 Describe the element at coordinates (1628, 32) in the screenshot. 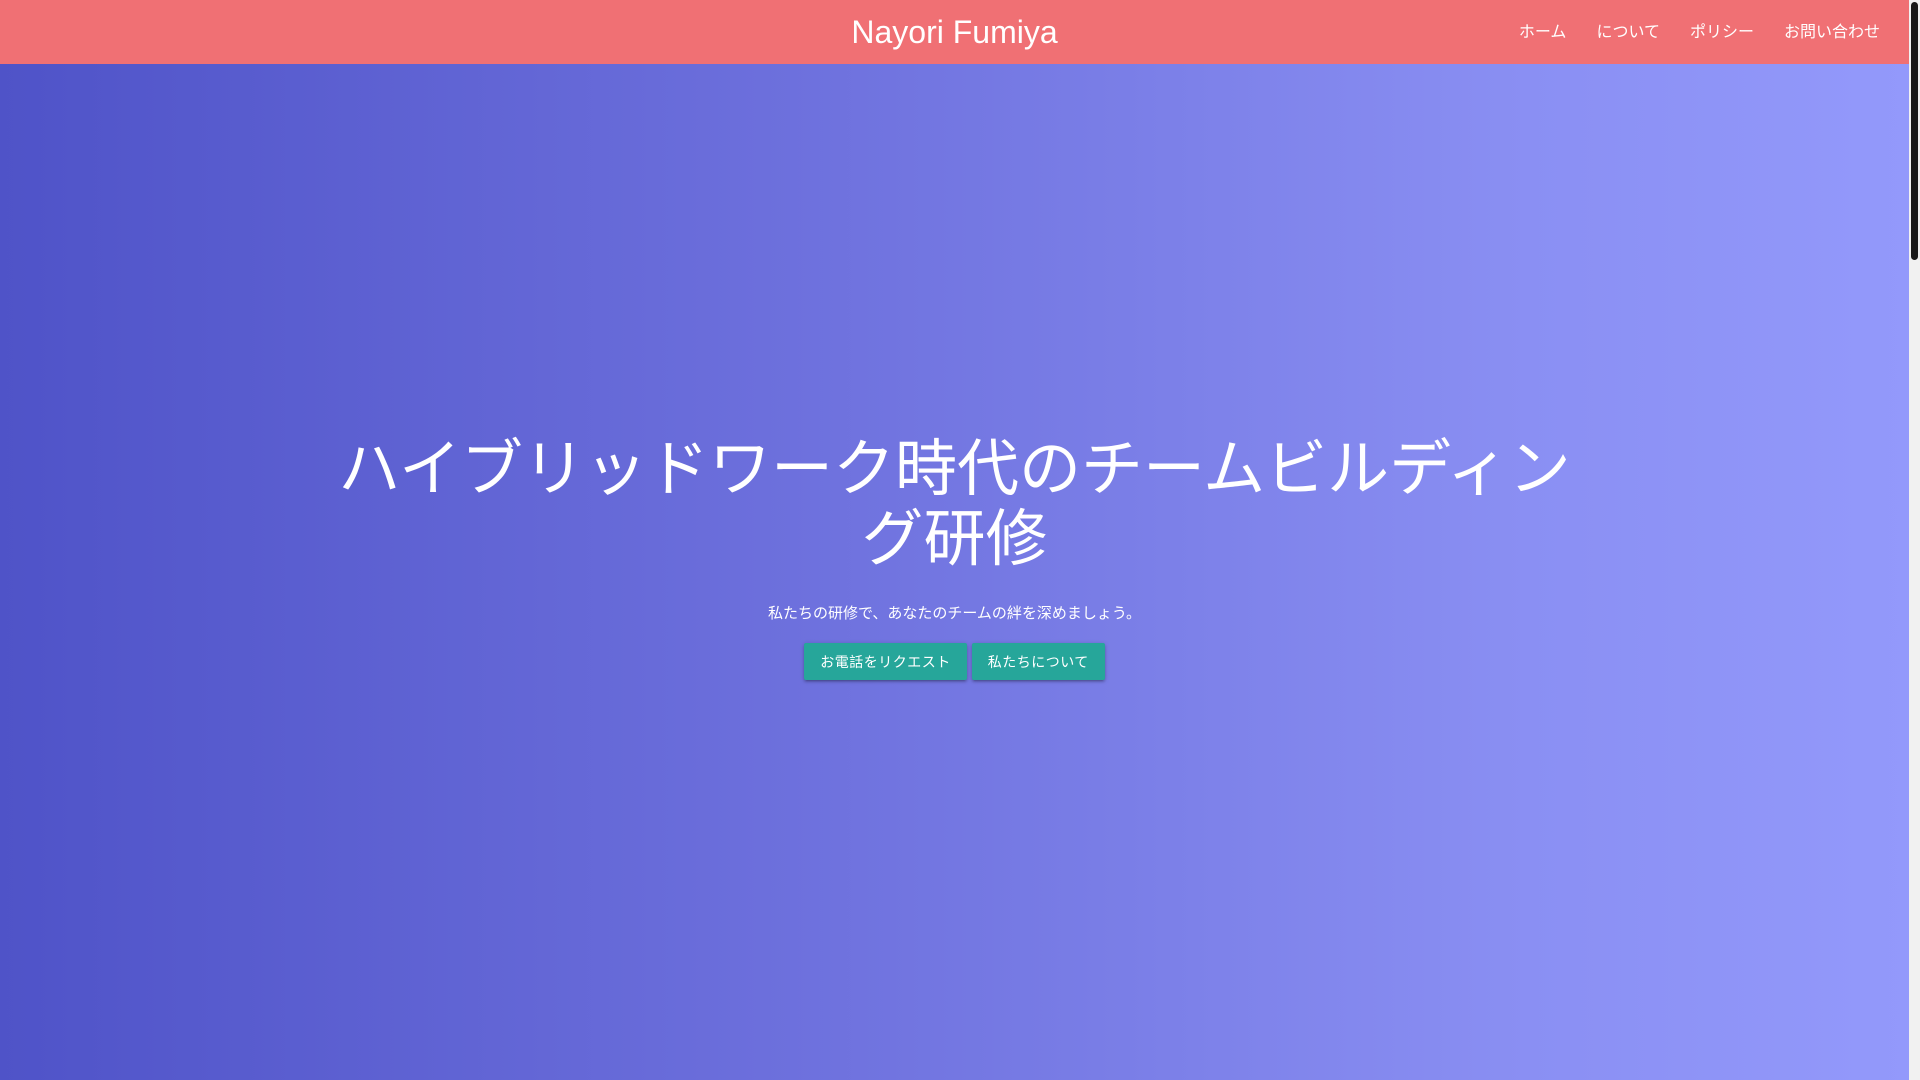

I see `nav-about: について` at that location.